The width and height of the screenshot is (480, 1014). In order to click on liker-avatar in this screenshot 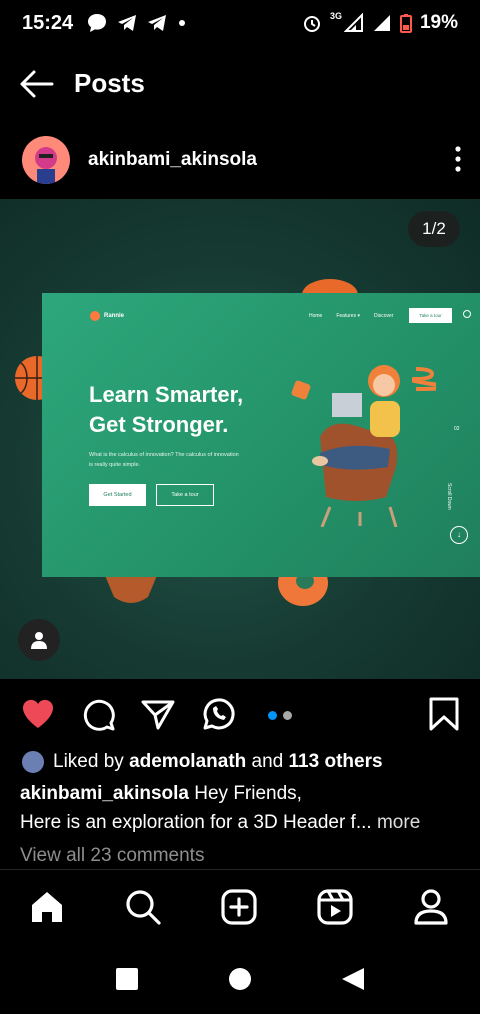, I will do `click(33, 762)`.